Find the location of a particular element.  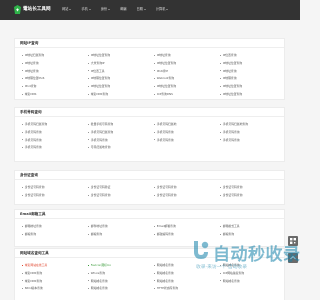

tool-link: IP地址归属查询 is located at coordinates (55, 55).